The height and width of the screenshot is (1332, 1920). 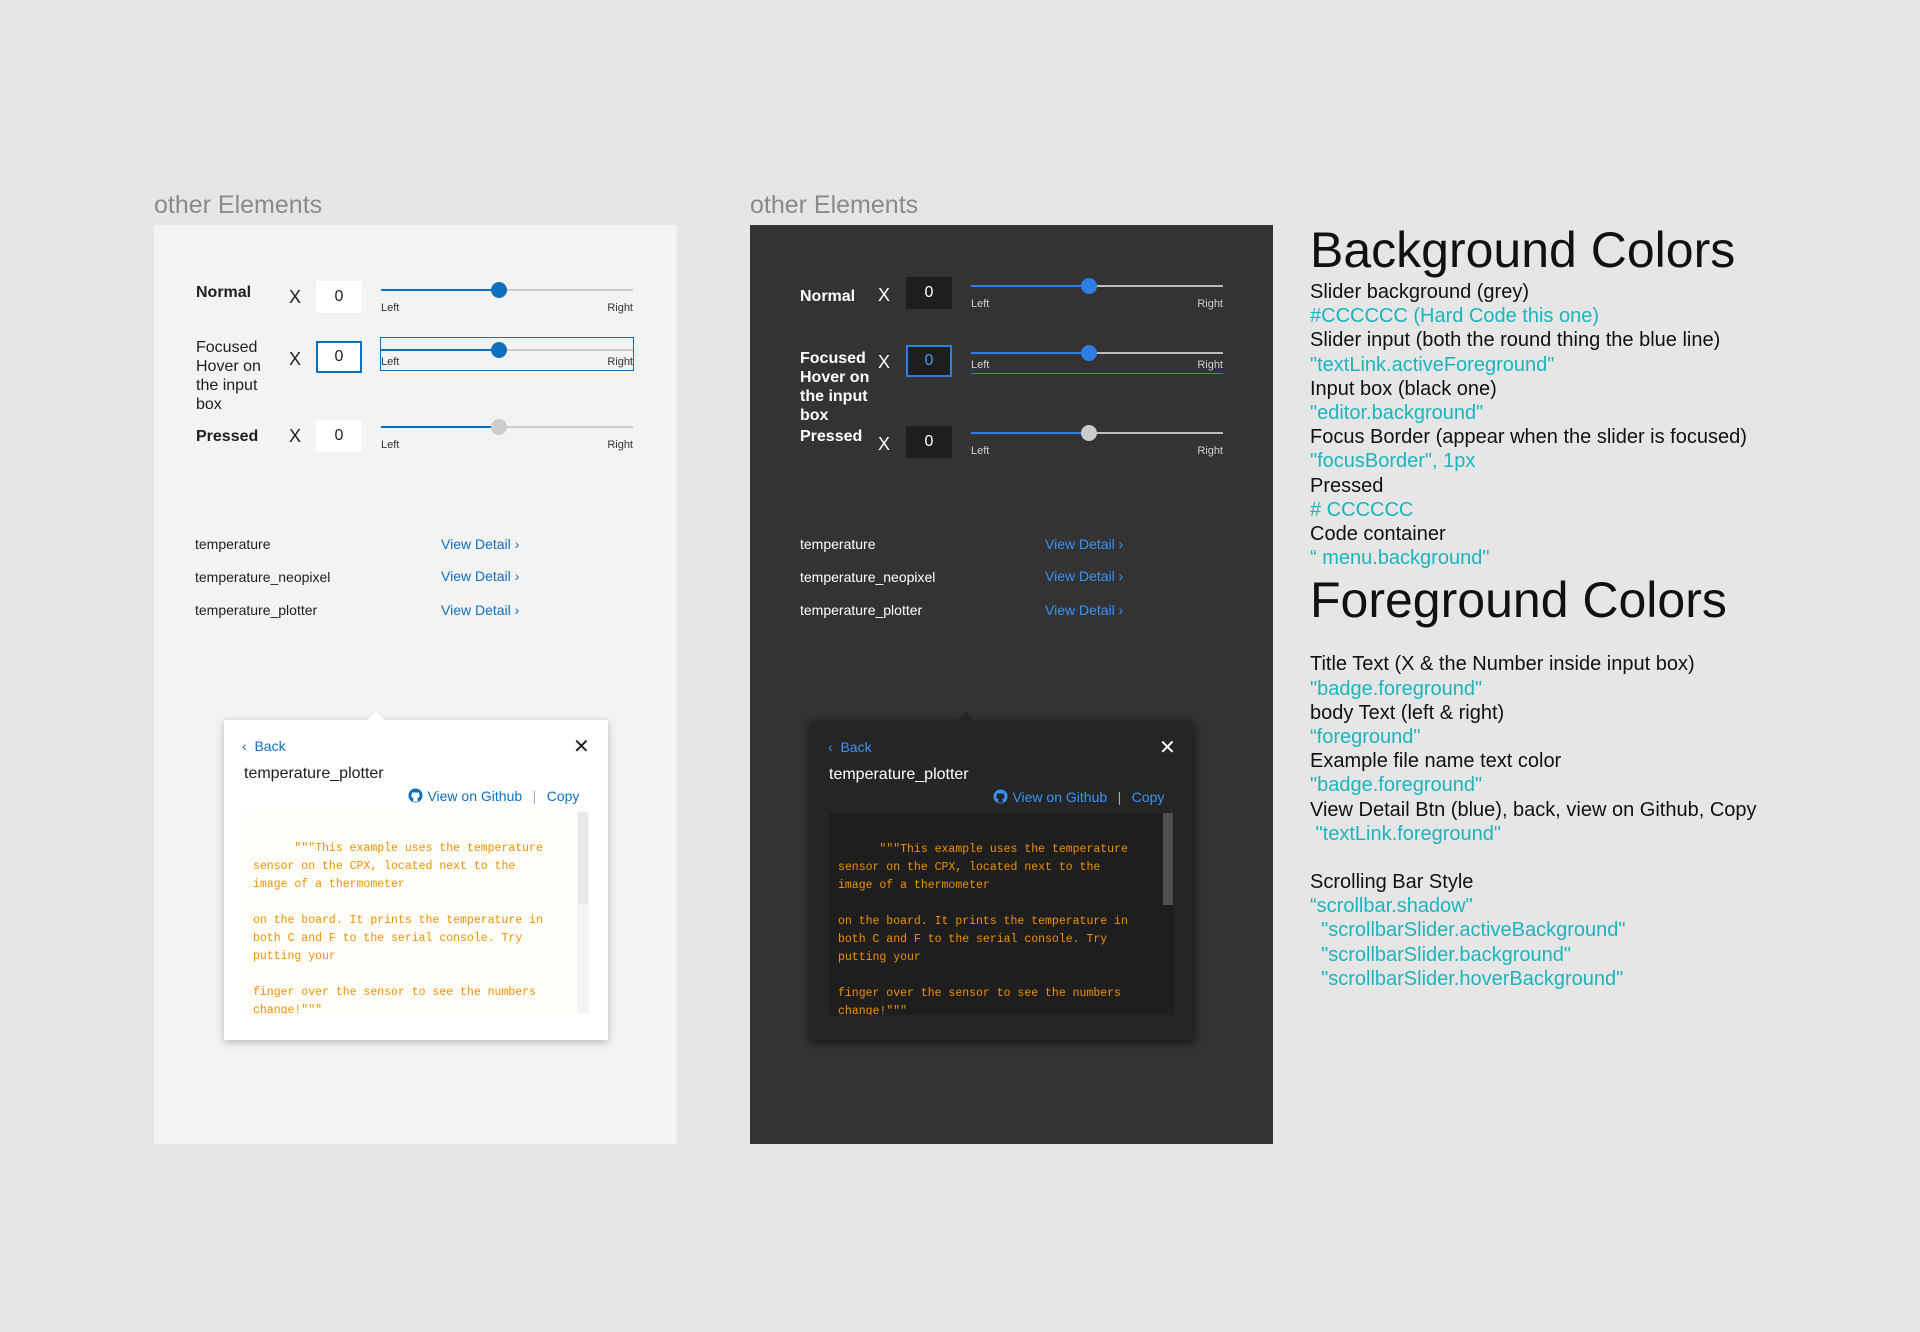 What do you see at coordinates (1403, 388) in the screenshot?
I see `color-note-label: Input box (black one)` at bounding box center [1403, 388].